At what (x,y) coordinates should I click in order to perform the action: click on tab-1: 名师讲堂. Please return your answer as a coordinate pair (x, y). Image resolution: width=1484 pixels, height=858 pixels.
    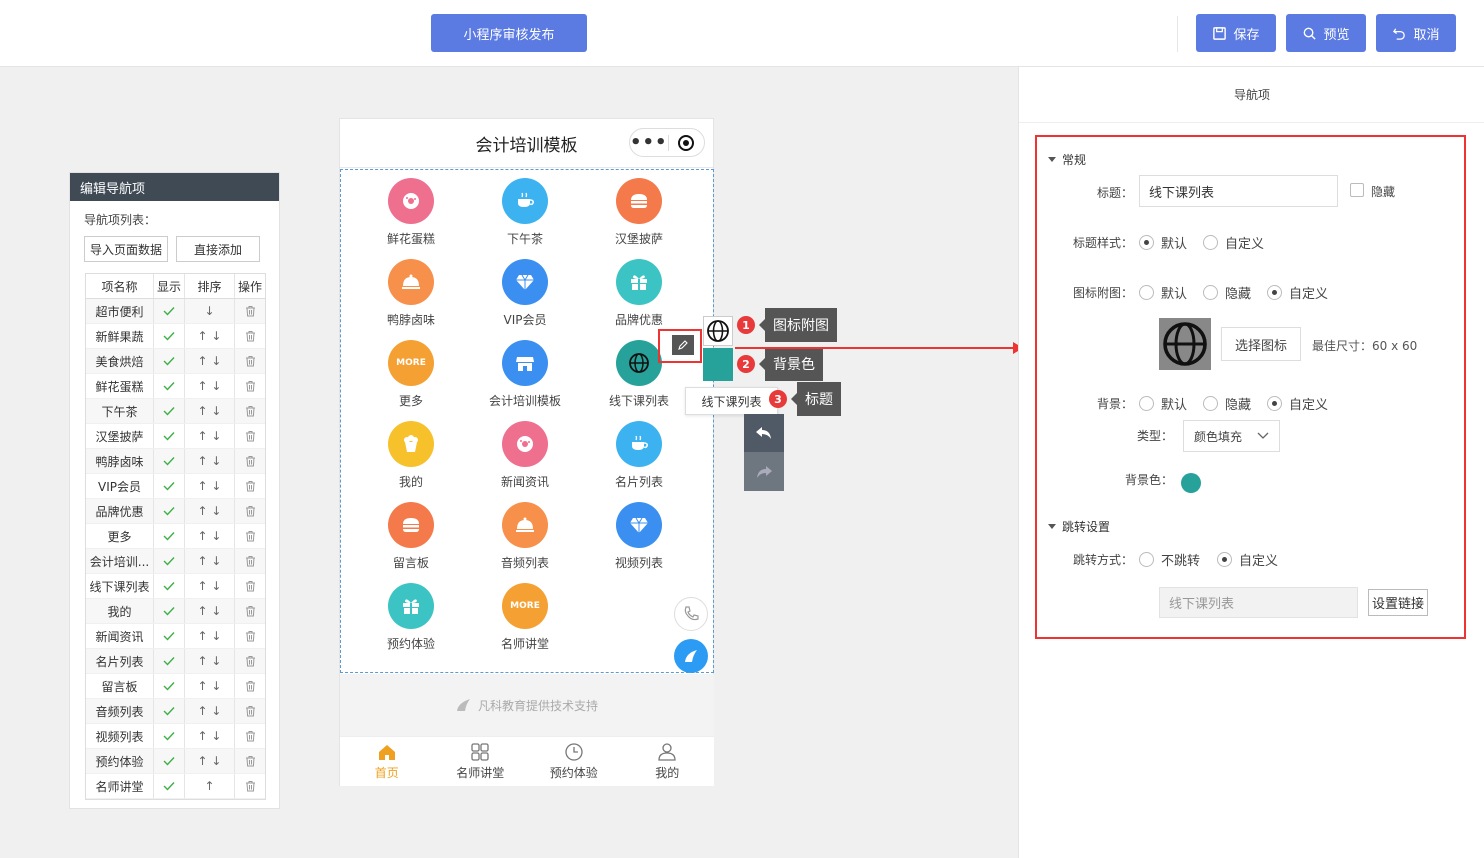
    Looking at the image, I should click on (481, 761).